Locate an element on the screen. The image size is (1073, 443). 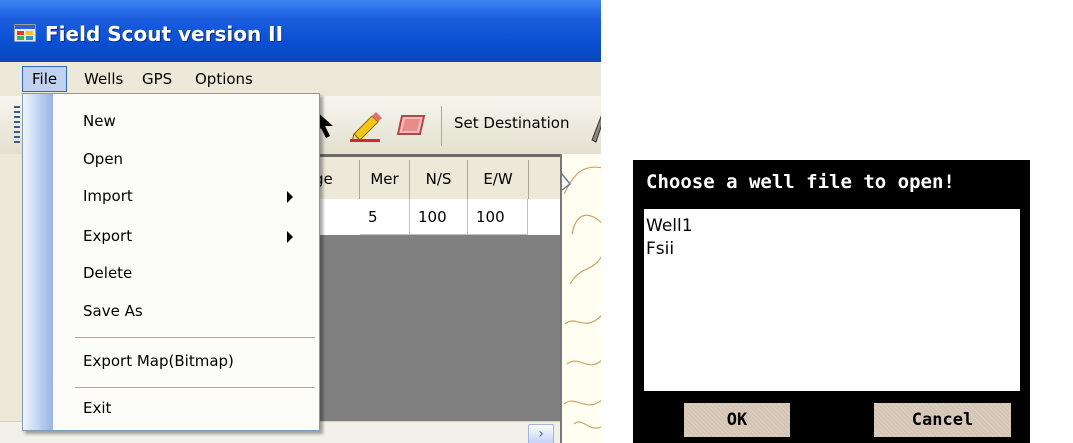
map-view is located at coordinates (580, 298).